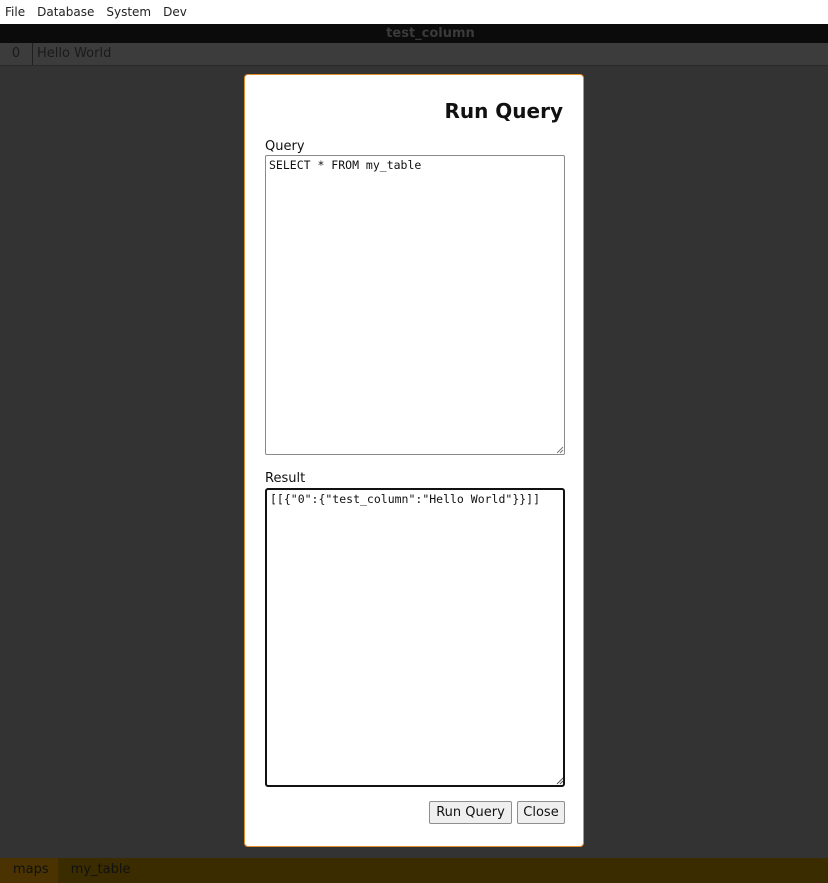 Image resolution: width=828 pixels, height=883 pixels. What do you see at coordinates (285, 146) in the screenshot?
I see `query-label: Query` at bounding box center [285, 146].